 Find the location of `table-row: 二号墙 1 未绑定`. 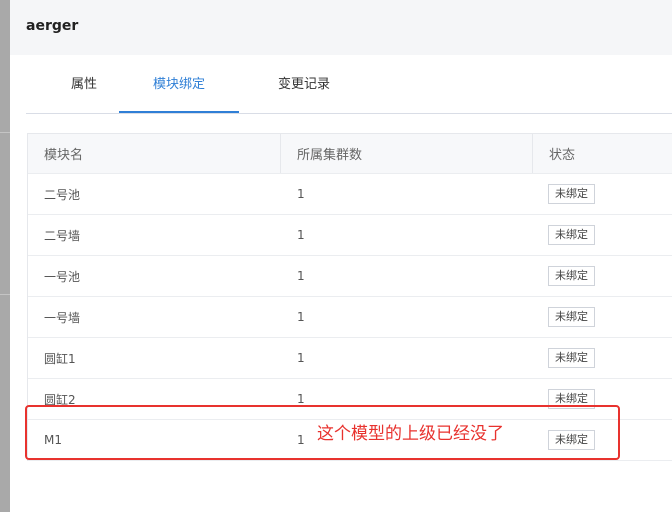

table-row: 二号墙 1 未绑定 is located at coordinates (350, 235).